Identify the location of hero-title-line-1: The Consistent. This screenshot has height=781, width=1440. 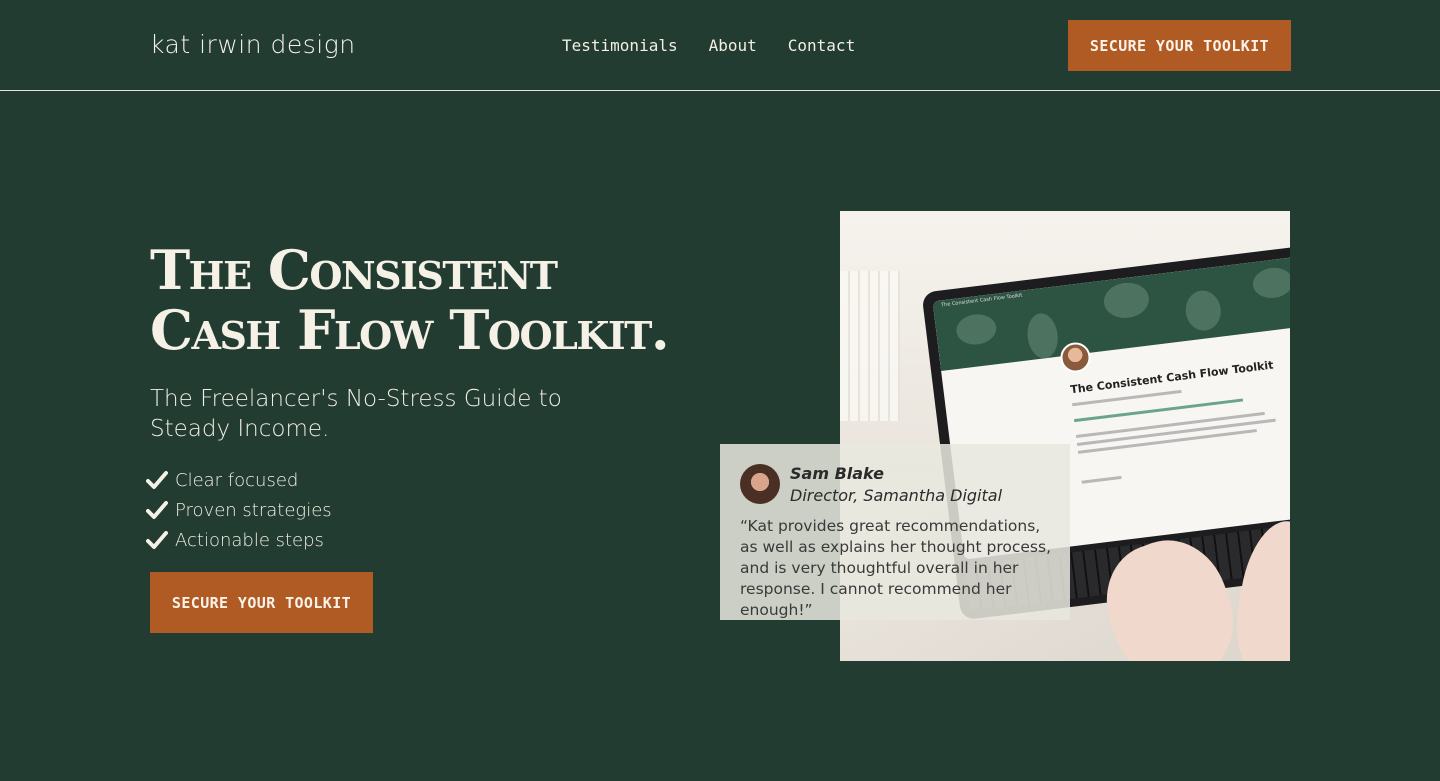
(354, 270).